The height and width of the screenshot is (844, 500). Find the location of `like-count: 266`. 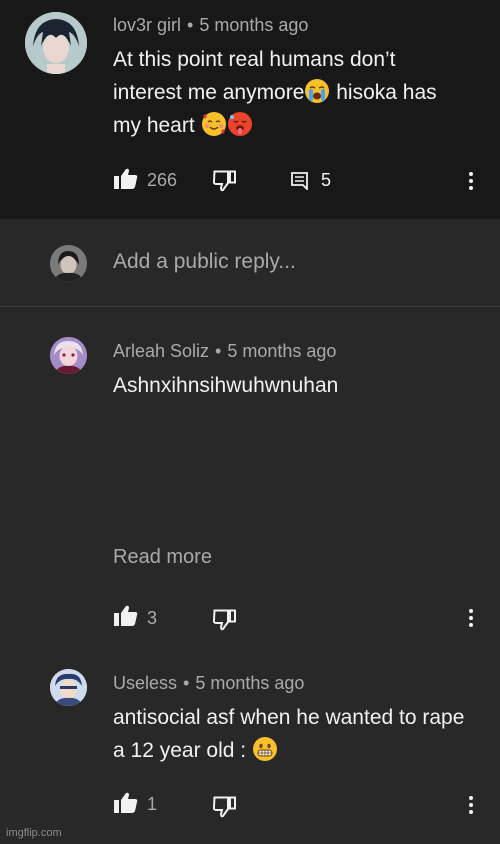

like-count: 266 is located at coordinates (162, 180).